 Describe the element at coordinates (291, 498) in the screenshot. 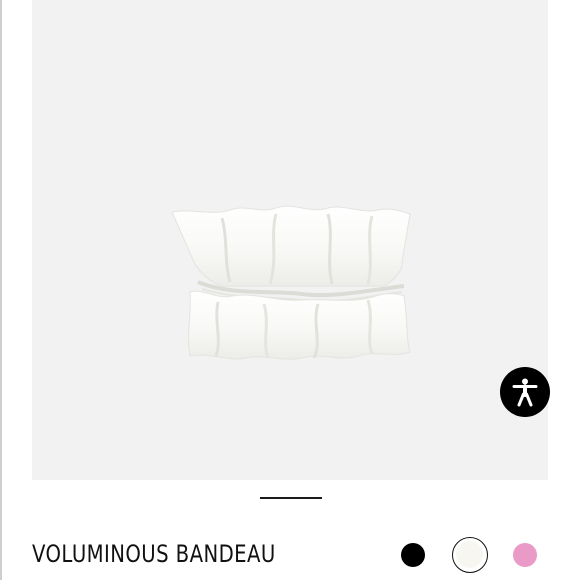

I see `gallery-pager-indicator` at that location.